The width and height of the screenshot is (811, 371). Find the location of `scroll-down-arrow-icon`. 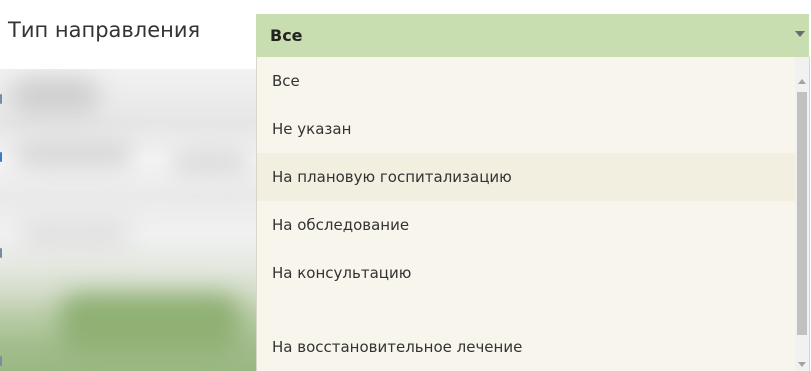

scroll-down-arrow-icon is located at coordinates (802, 364).